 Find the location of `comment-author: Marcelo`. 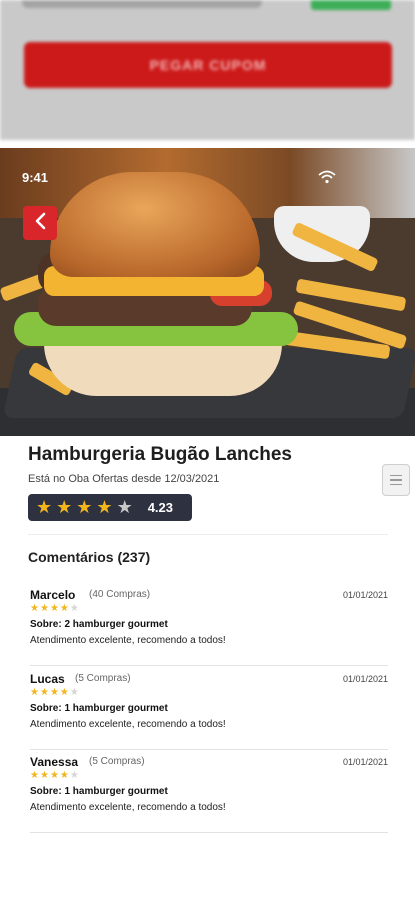

comment-author: Marcelo is located at coordinates (53, 595).